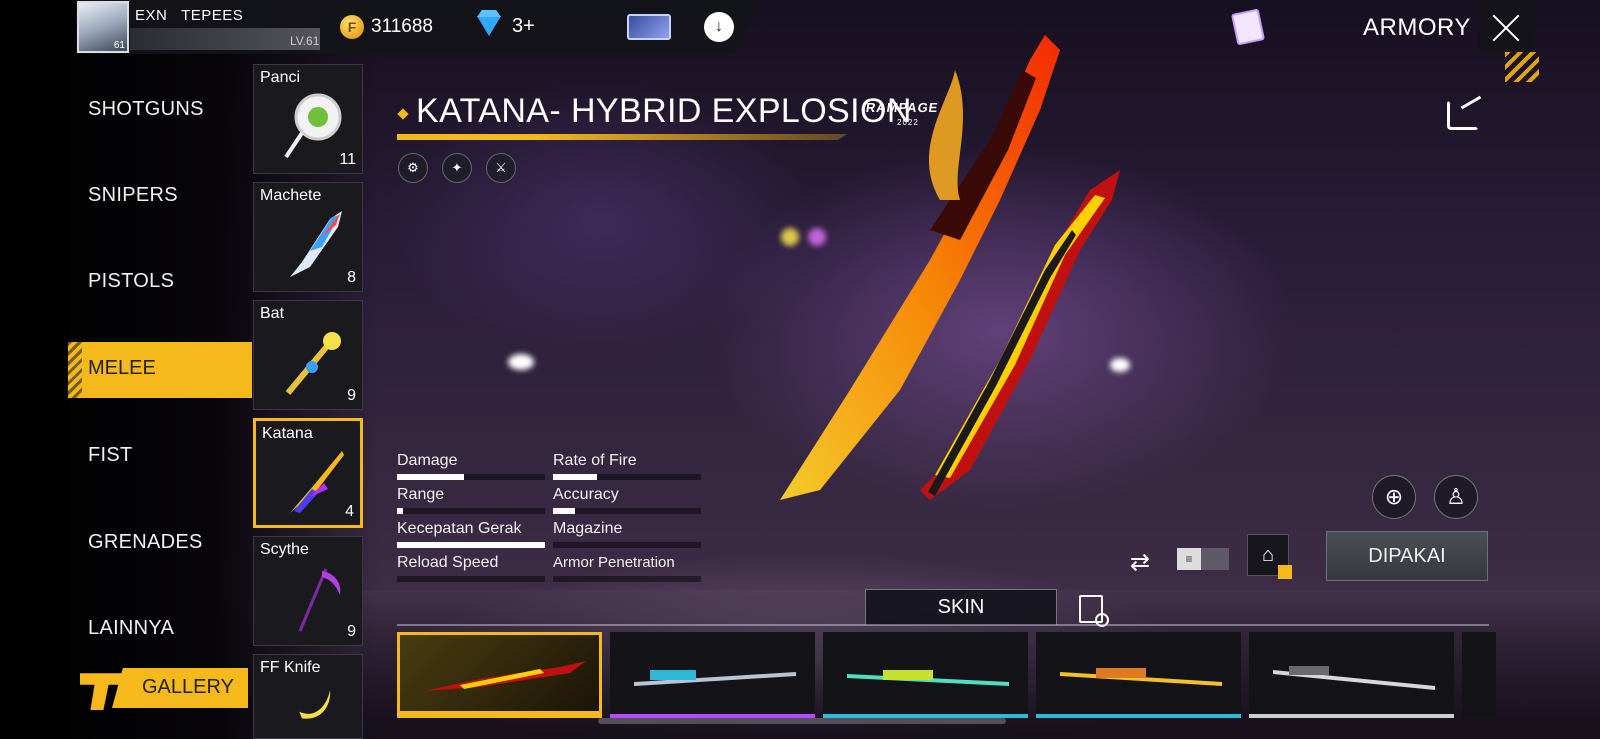 Image resolution: width=1600 pixels, height=739 pixels. I want to click on checkmark-icon, so click(1285, 572).